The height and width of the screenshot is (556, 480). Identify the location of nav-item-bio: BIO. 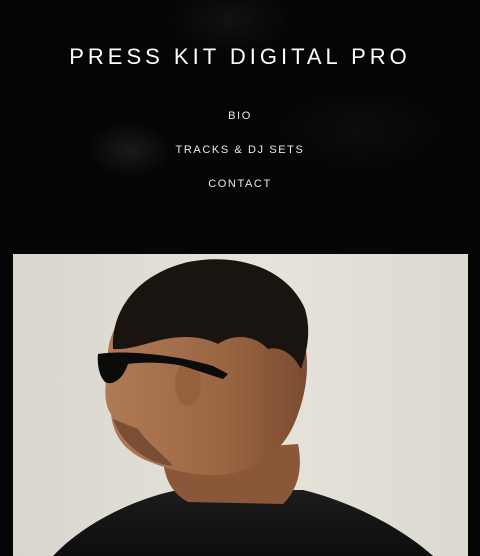
(240, 125).